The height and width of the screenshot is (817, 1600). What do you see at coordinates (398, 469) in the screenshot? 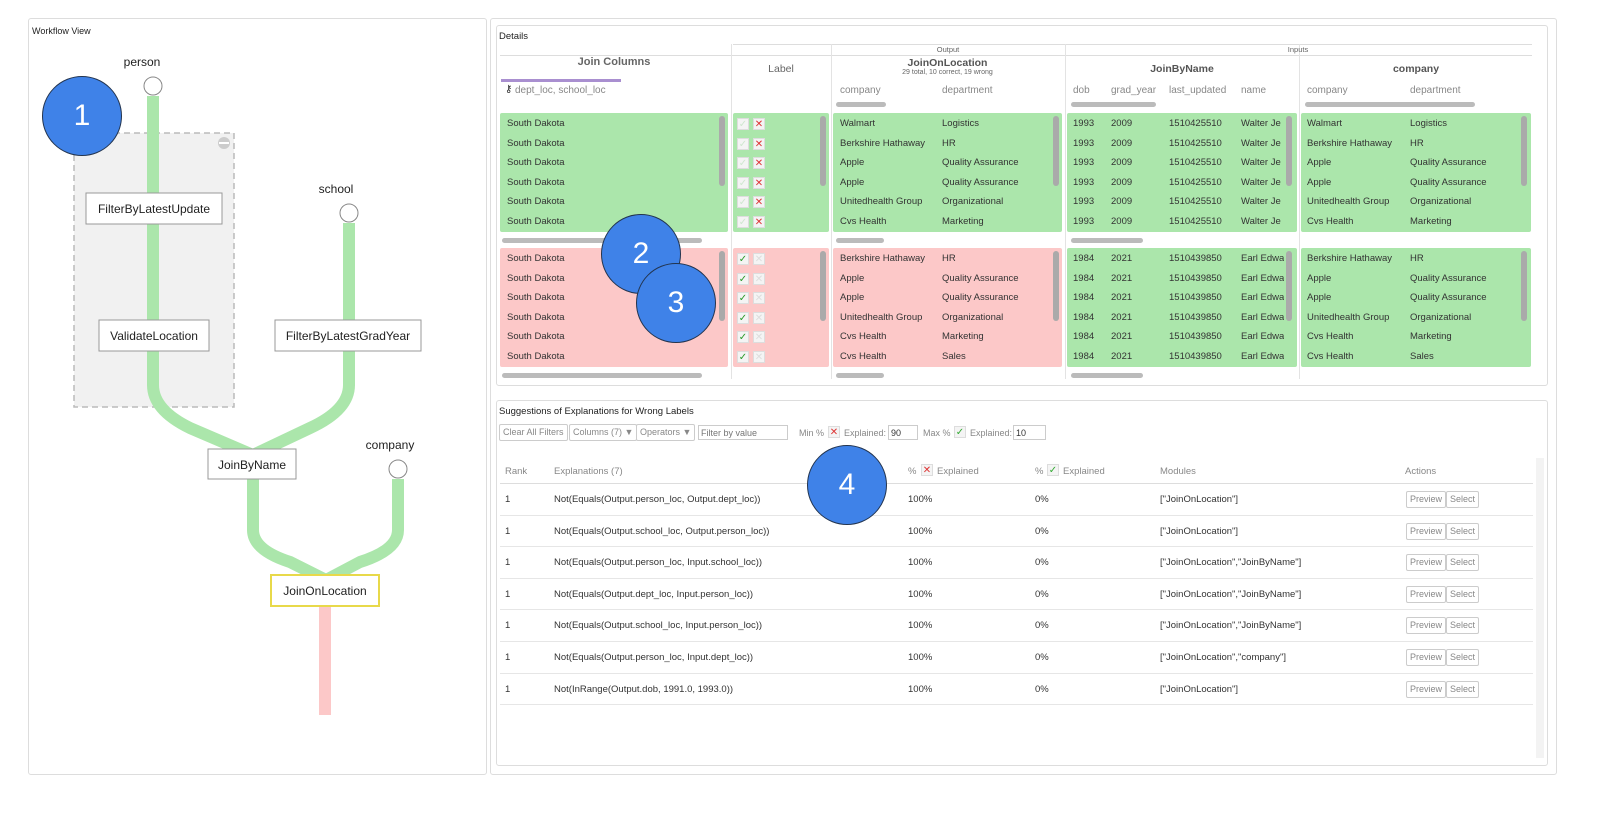
I see `source-company` at bounding box center [398, 469].